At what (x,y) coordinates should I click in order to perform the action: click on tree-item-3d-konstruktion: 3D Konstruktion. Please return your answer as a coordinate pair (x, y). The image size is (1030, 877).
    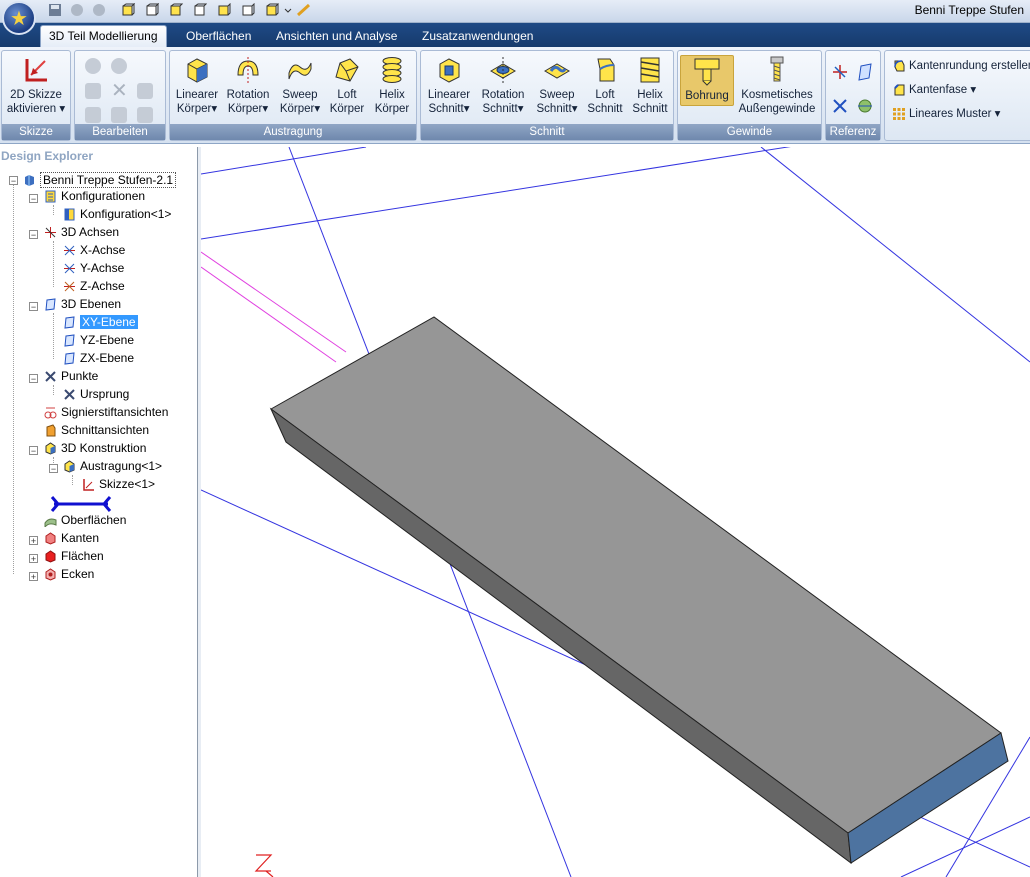
    Looking at the image, I should click on (95, 448).